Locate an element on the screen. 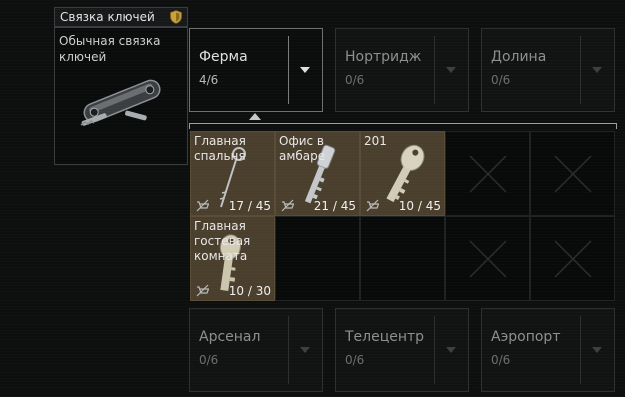 The height and width of the screenshot is (397, 625). key-label: 201 is located at coordinates (375, 141).